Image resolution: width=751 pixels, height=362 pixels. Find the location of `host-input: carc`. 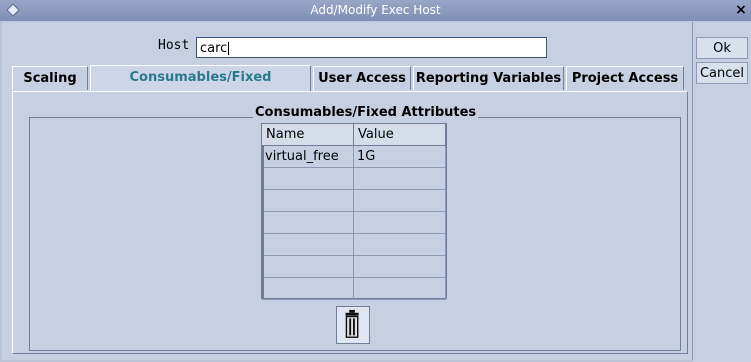

host-input: carc is located at coordinates (371, 47).